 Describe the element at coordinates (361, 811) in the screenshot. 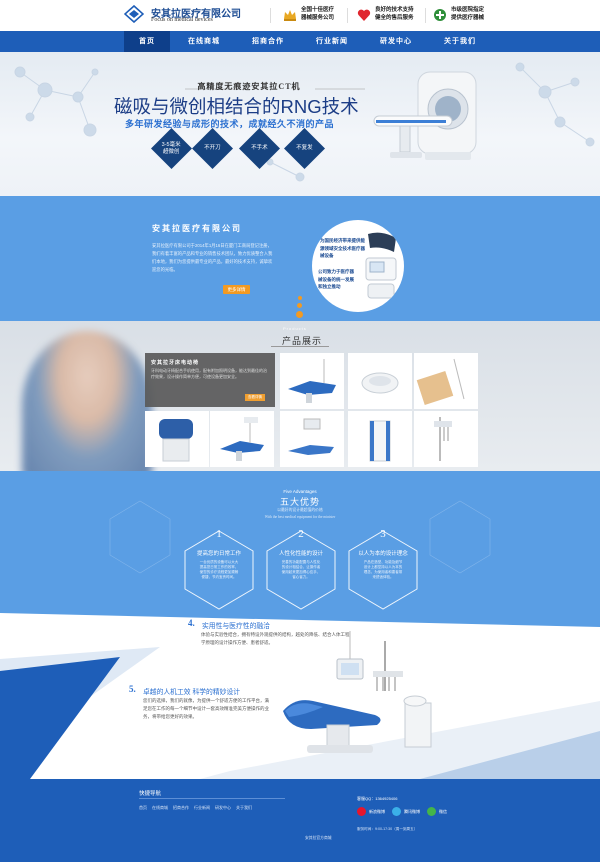

I see `weibo-icon` at that location.